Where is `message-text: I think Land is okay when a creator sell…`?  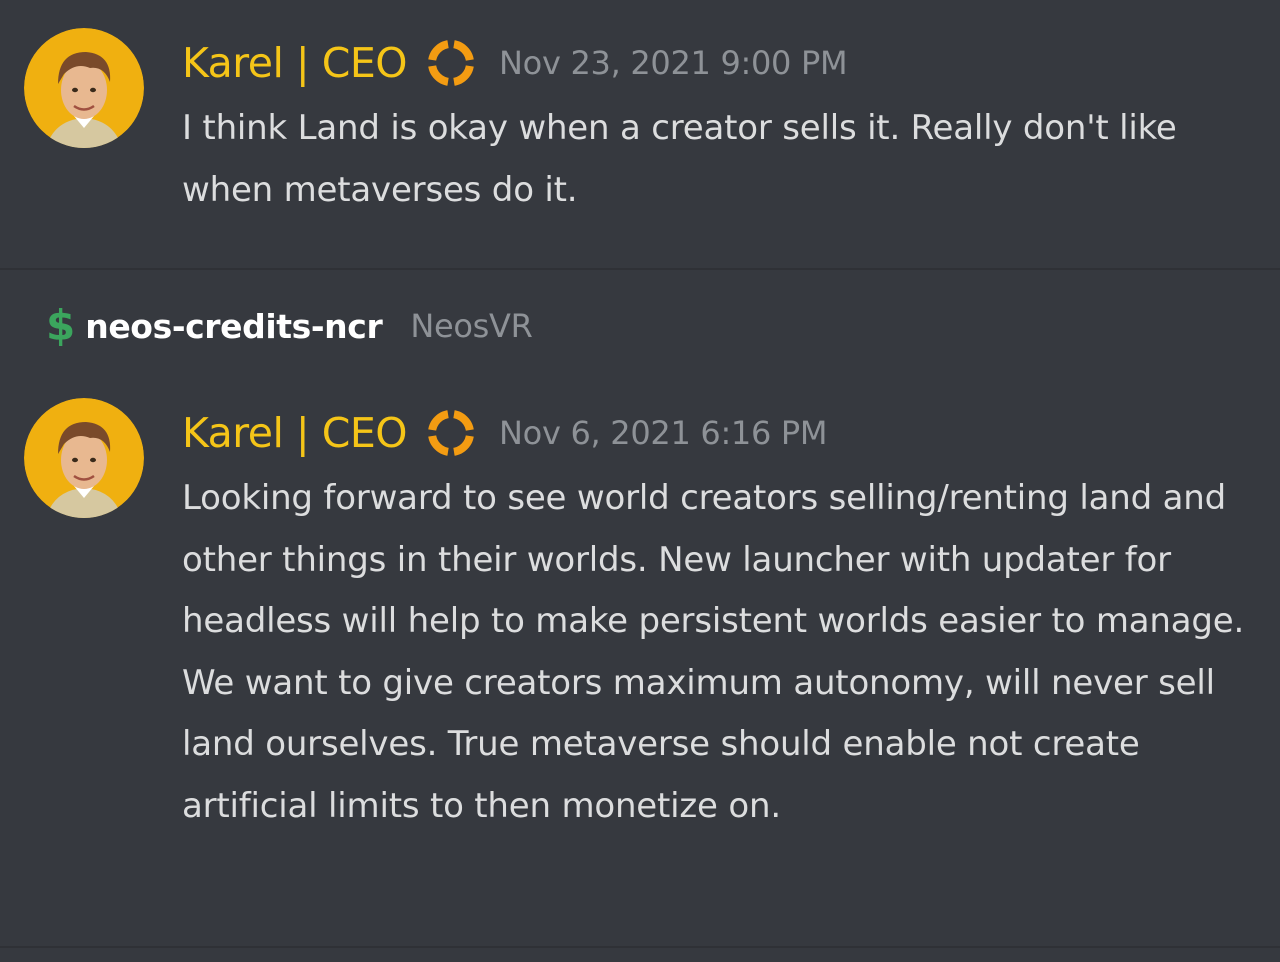
message-text: I think Land is okay when a creator sell… is located at coordinates (679, 159).